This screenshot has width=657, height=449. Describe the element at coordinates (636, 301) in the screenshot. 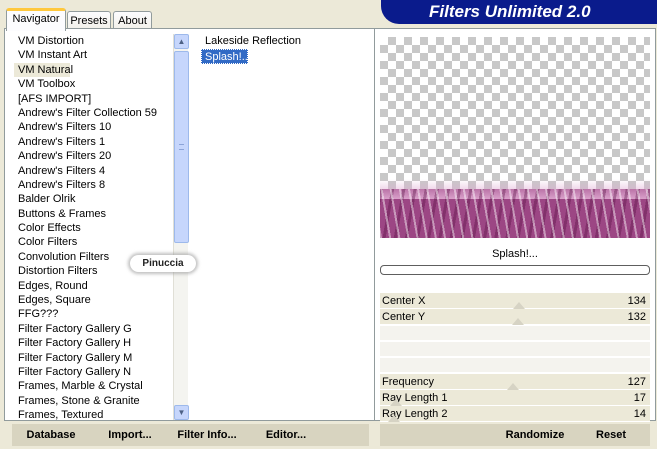

I see `slider-value: 134` at that location.